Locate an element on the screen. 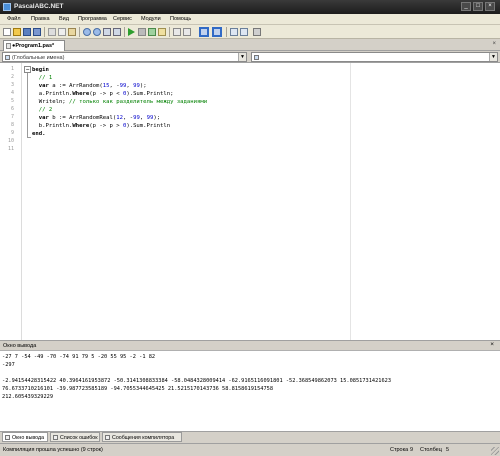  save-all-icon is located at coordinates (37, 32).